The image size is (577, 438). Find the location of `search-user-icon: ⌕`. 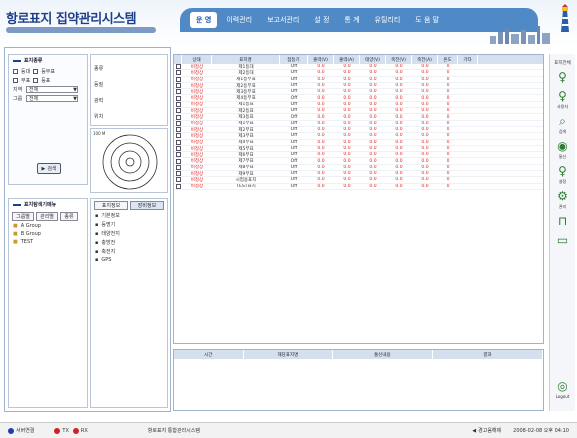

search-user-icon: ⌕ is located at coordinates (563, 121).